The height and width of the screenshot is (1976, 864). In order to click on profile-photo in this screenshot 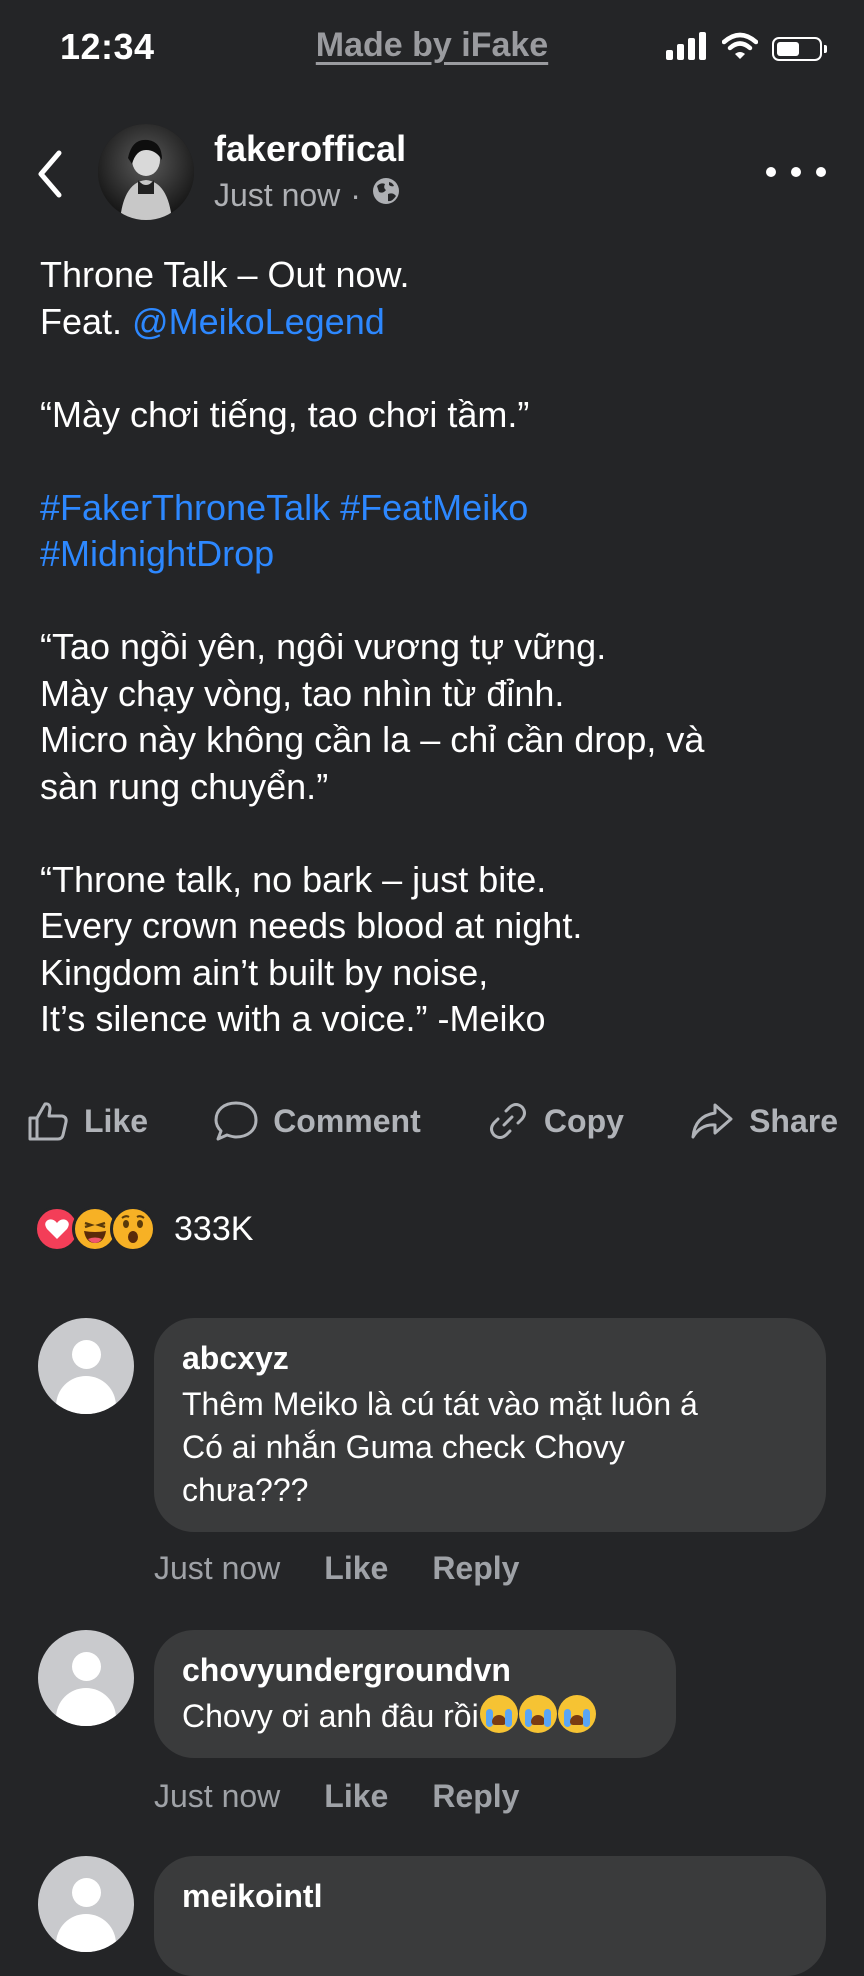, I will do `click(146, 172)`.